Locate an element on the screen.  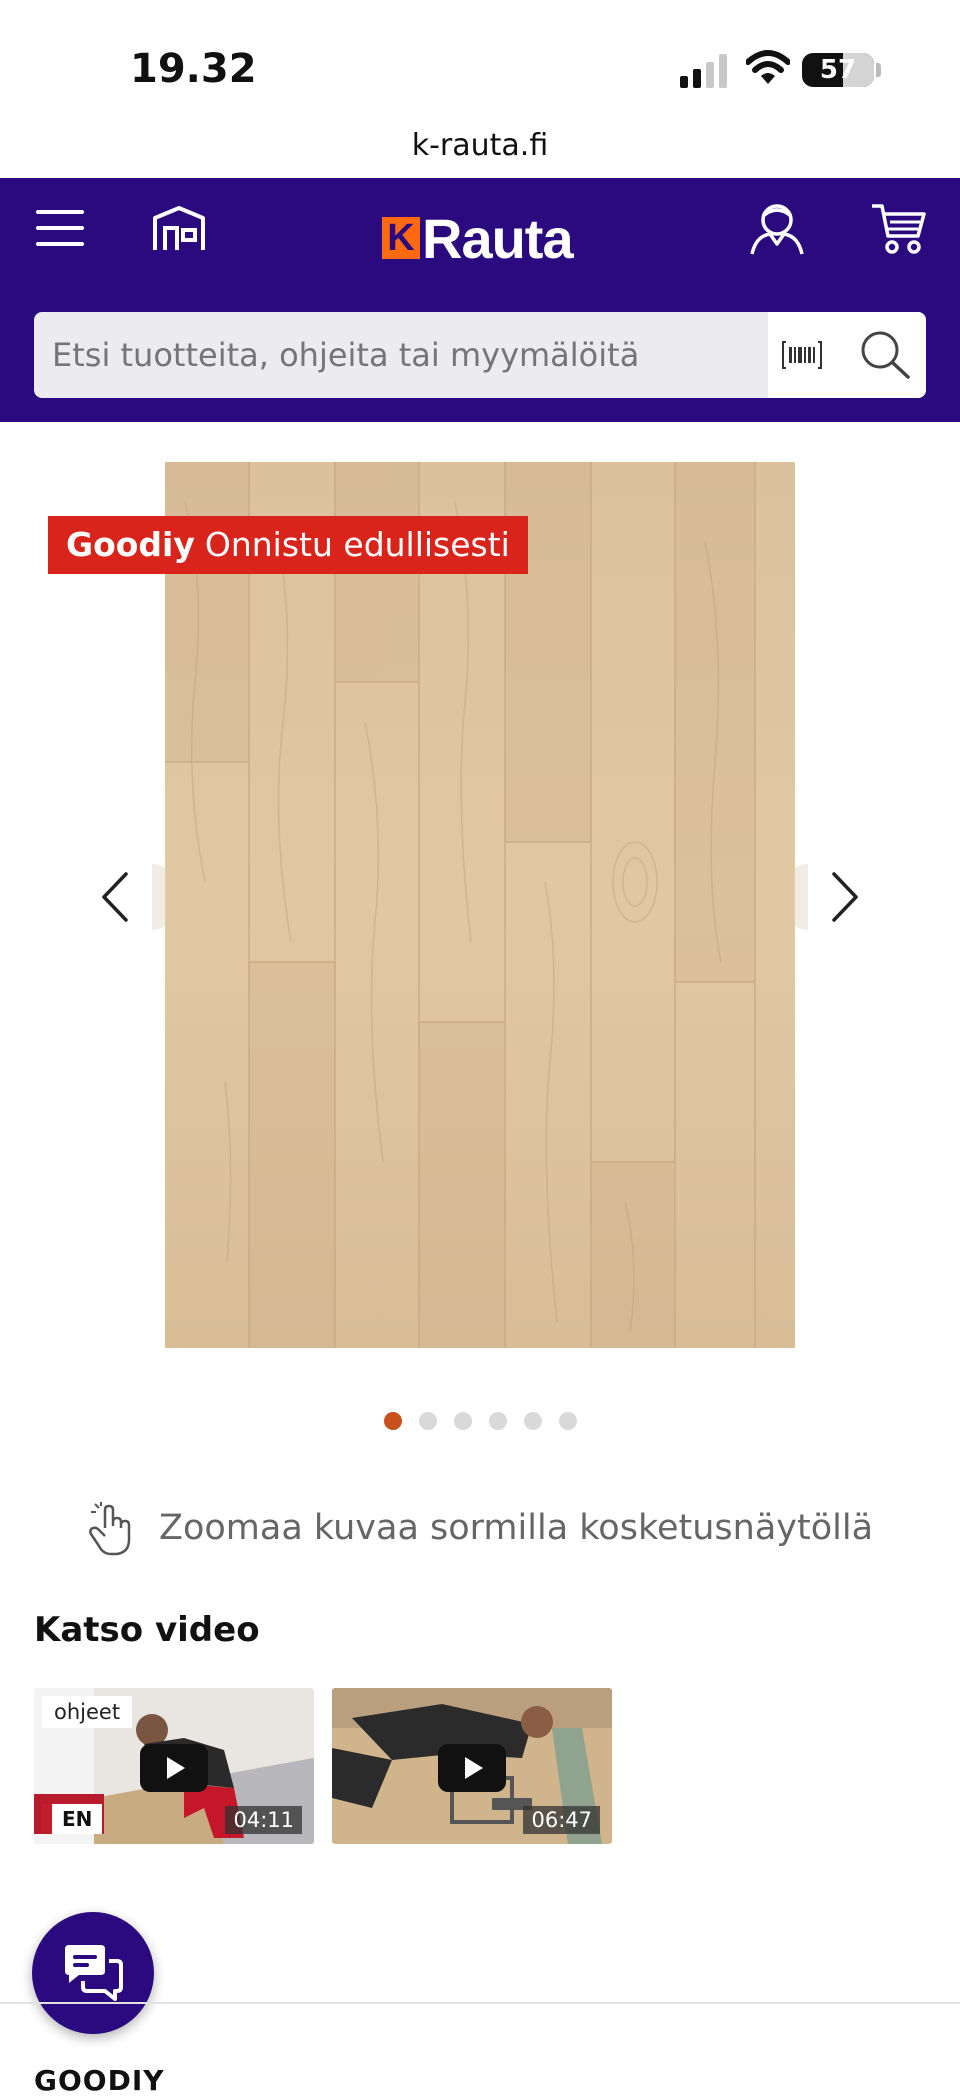
barcode-scan-icon is located at coordinates (802, 355).